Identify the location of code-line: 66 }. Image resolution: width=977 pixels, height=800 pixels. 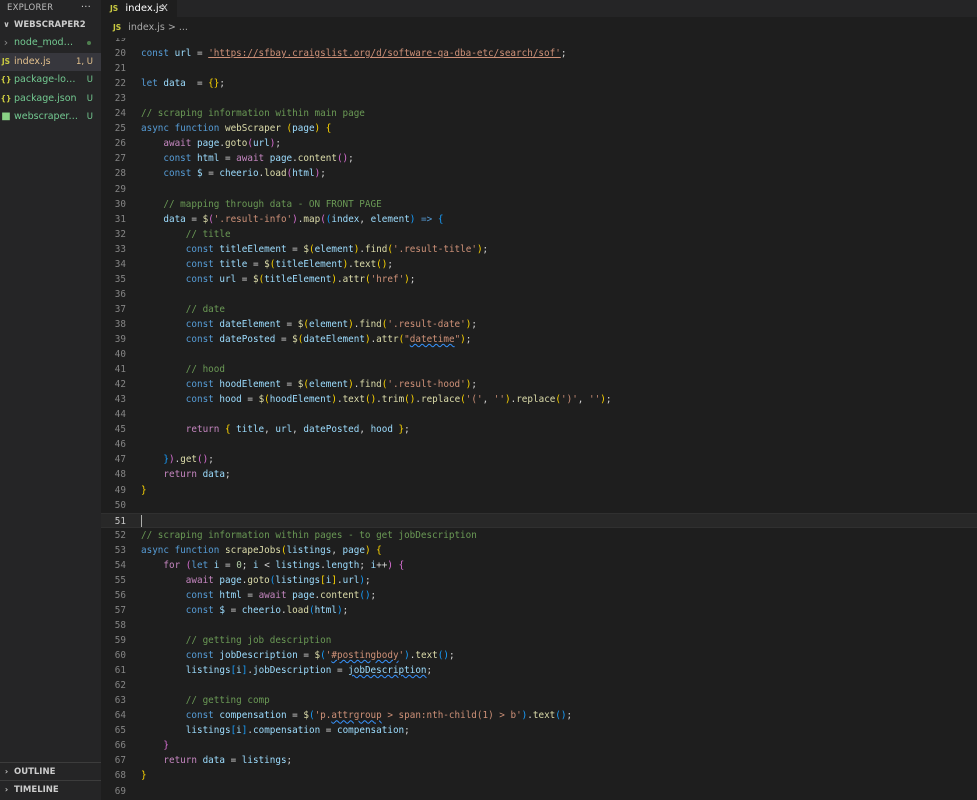
(539, 745).